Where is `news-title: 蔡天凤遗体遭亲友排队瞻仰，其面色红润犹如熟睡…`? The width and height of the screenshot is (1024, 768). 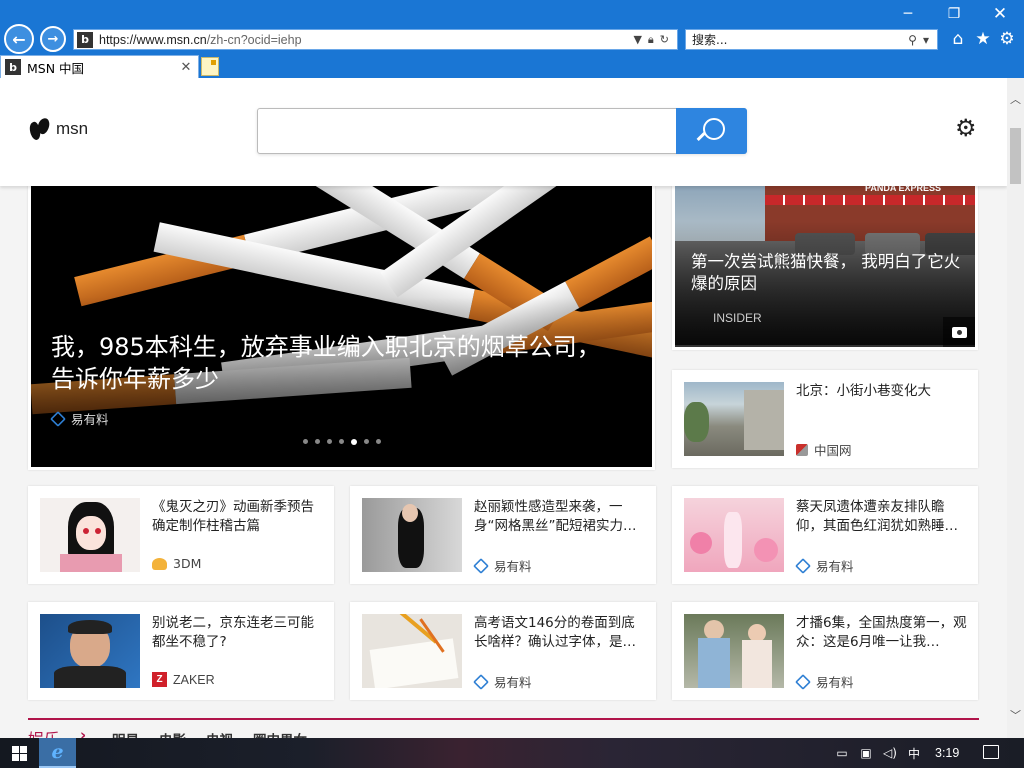
news-title: 蔡天凤遗体遭亲友排队瞻仰，其面色红润犹如熟睡… is located at coordinates (882, 517).